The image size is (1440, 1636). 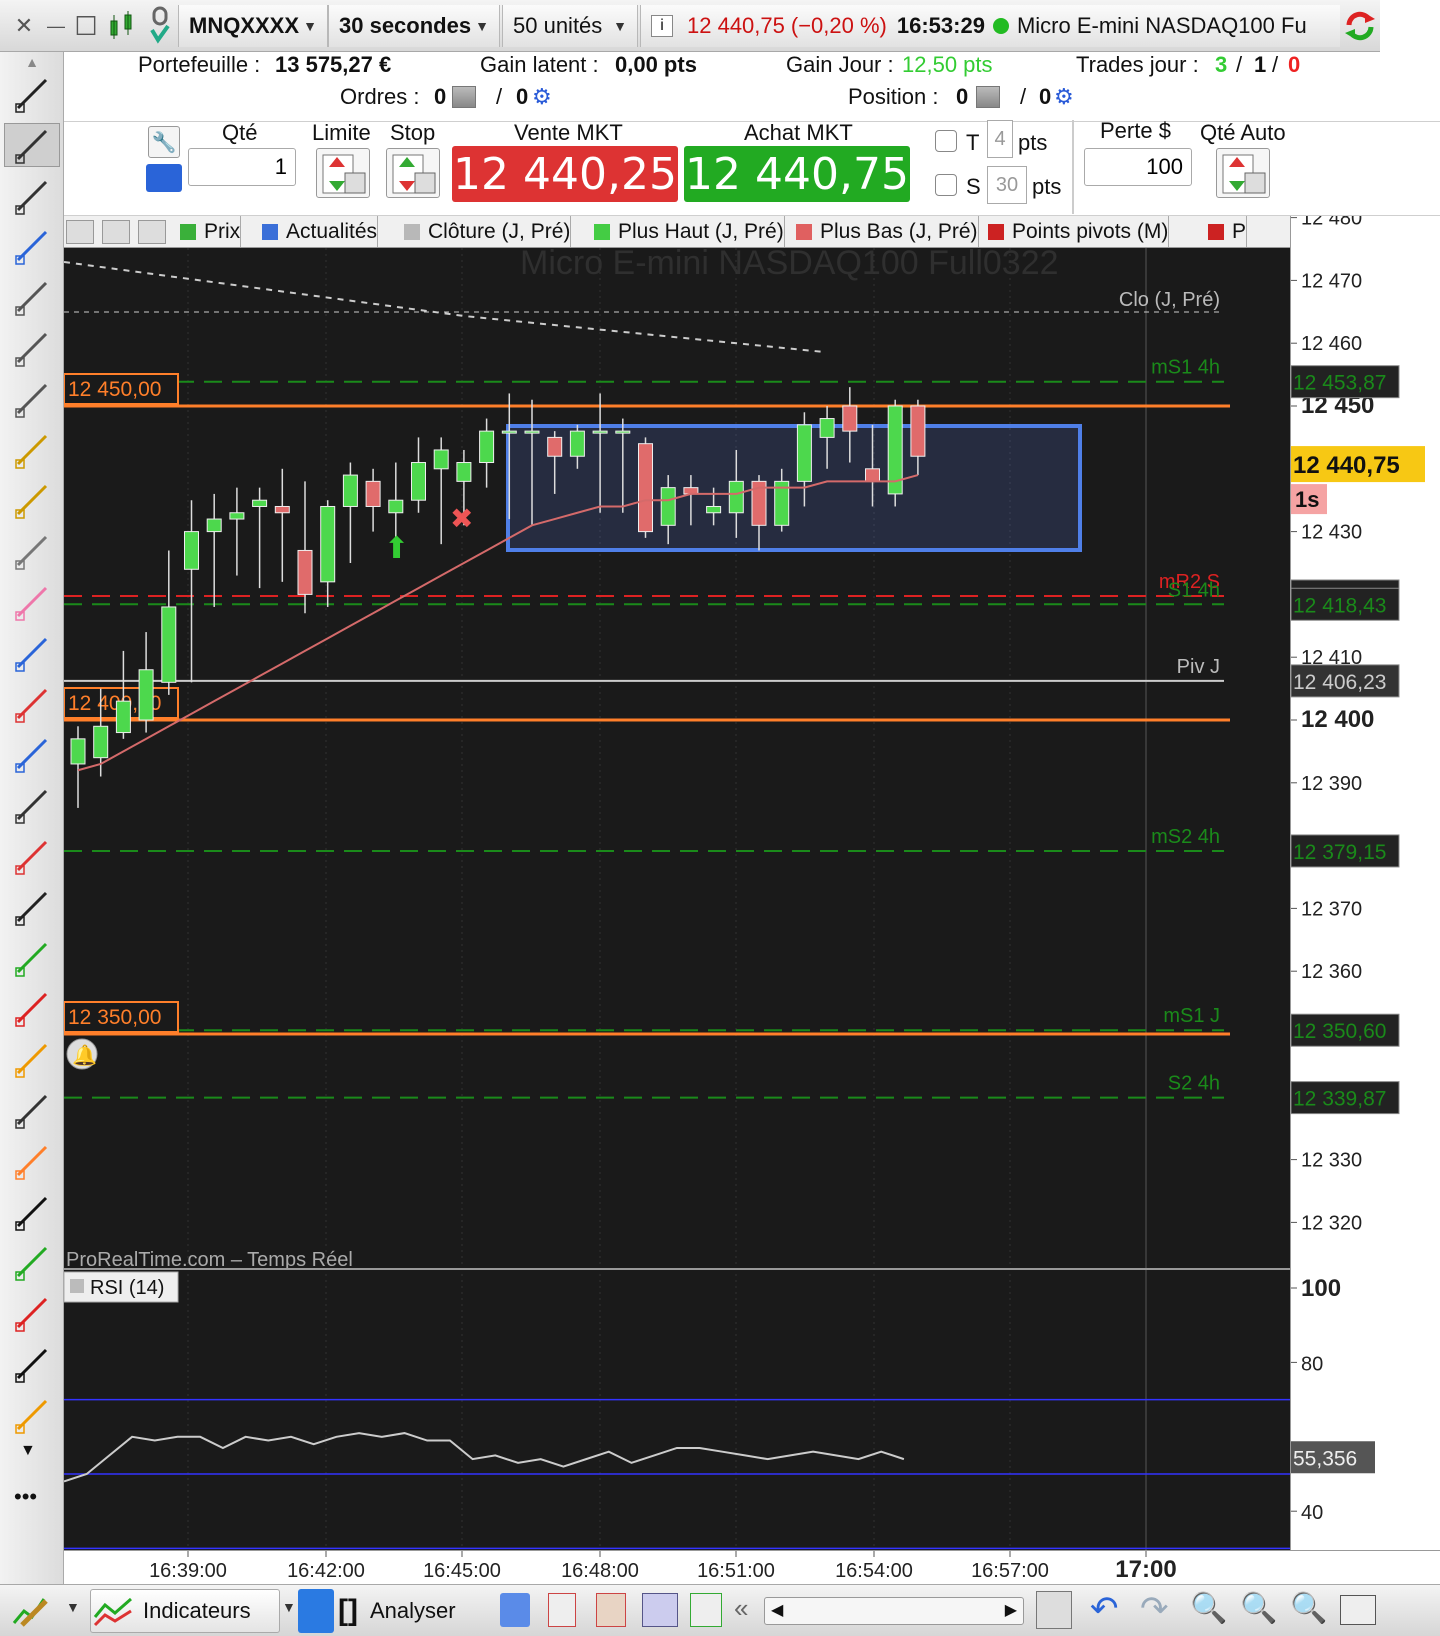 I want to click on loss-input, so click(x=1138, y=167).